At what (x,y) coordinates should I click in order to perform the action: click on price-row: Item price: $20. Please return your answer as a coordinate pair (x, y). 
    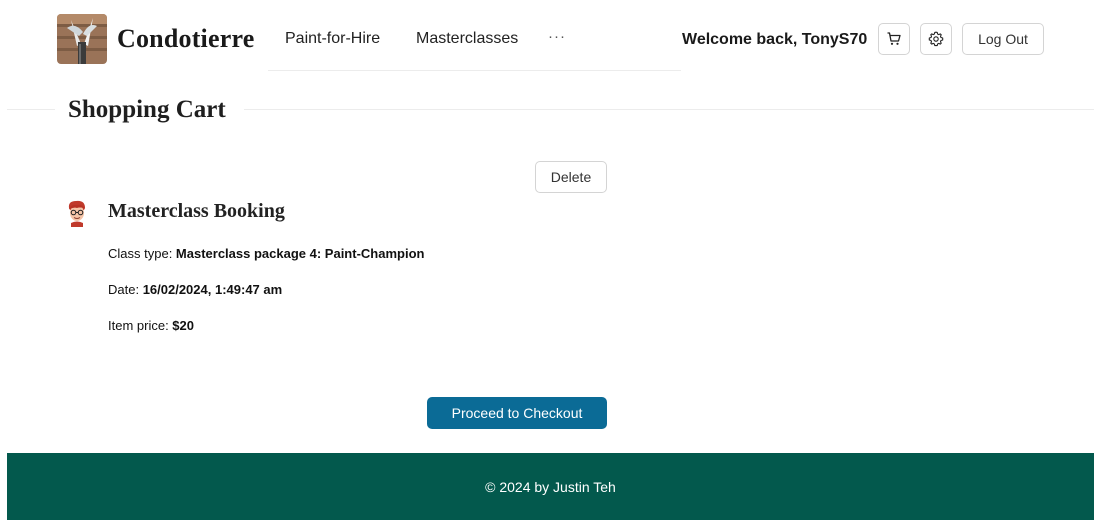
    Looking at the image, I should click on (151, 325).